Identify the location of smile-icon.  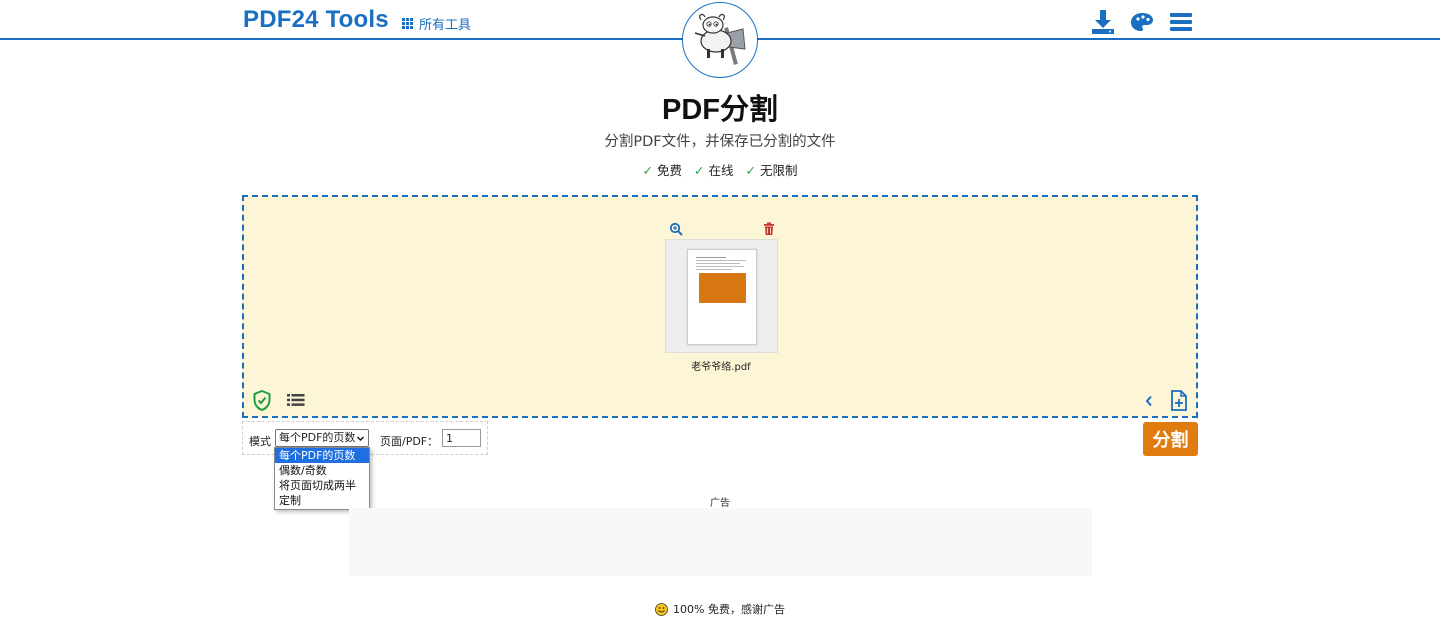
(661, 609).